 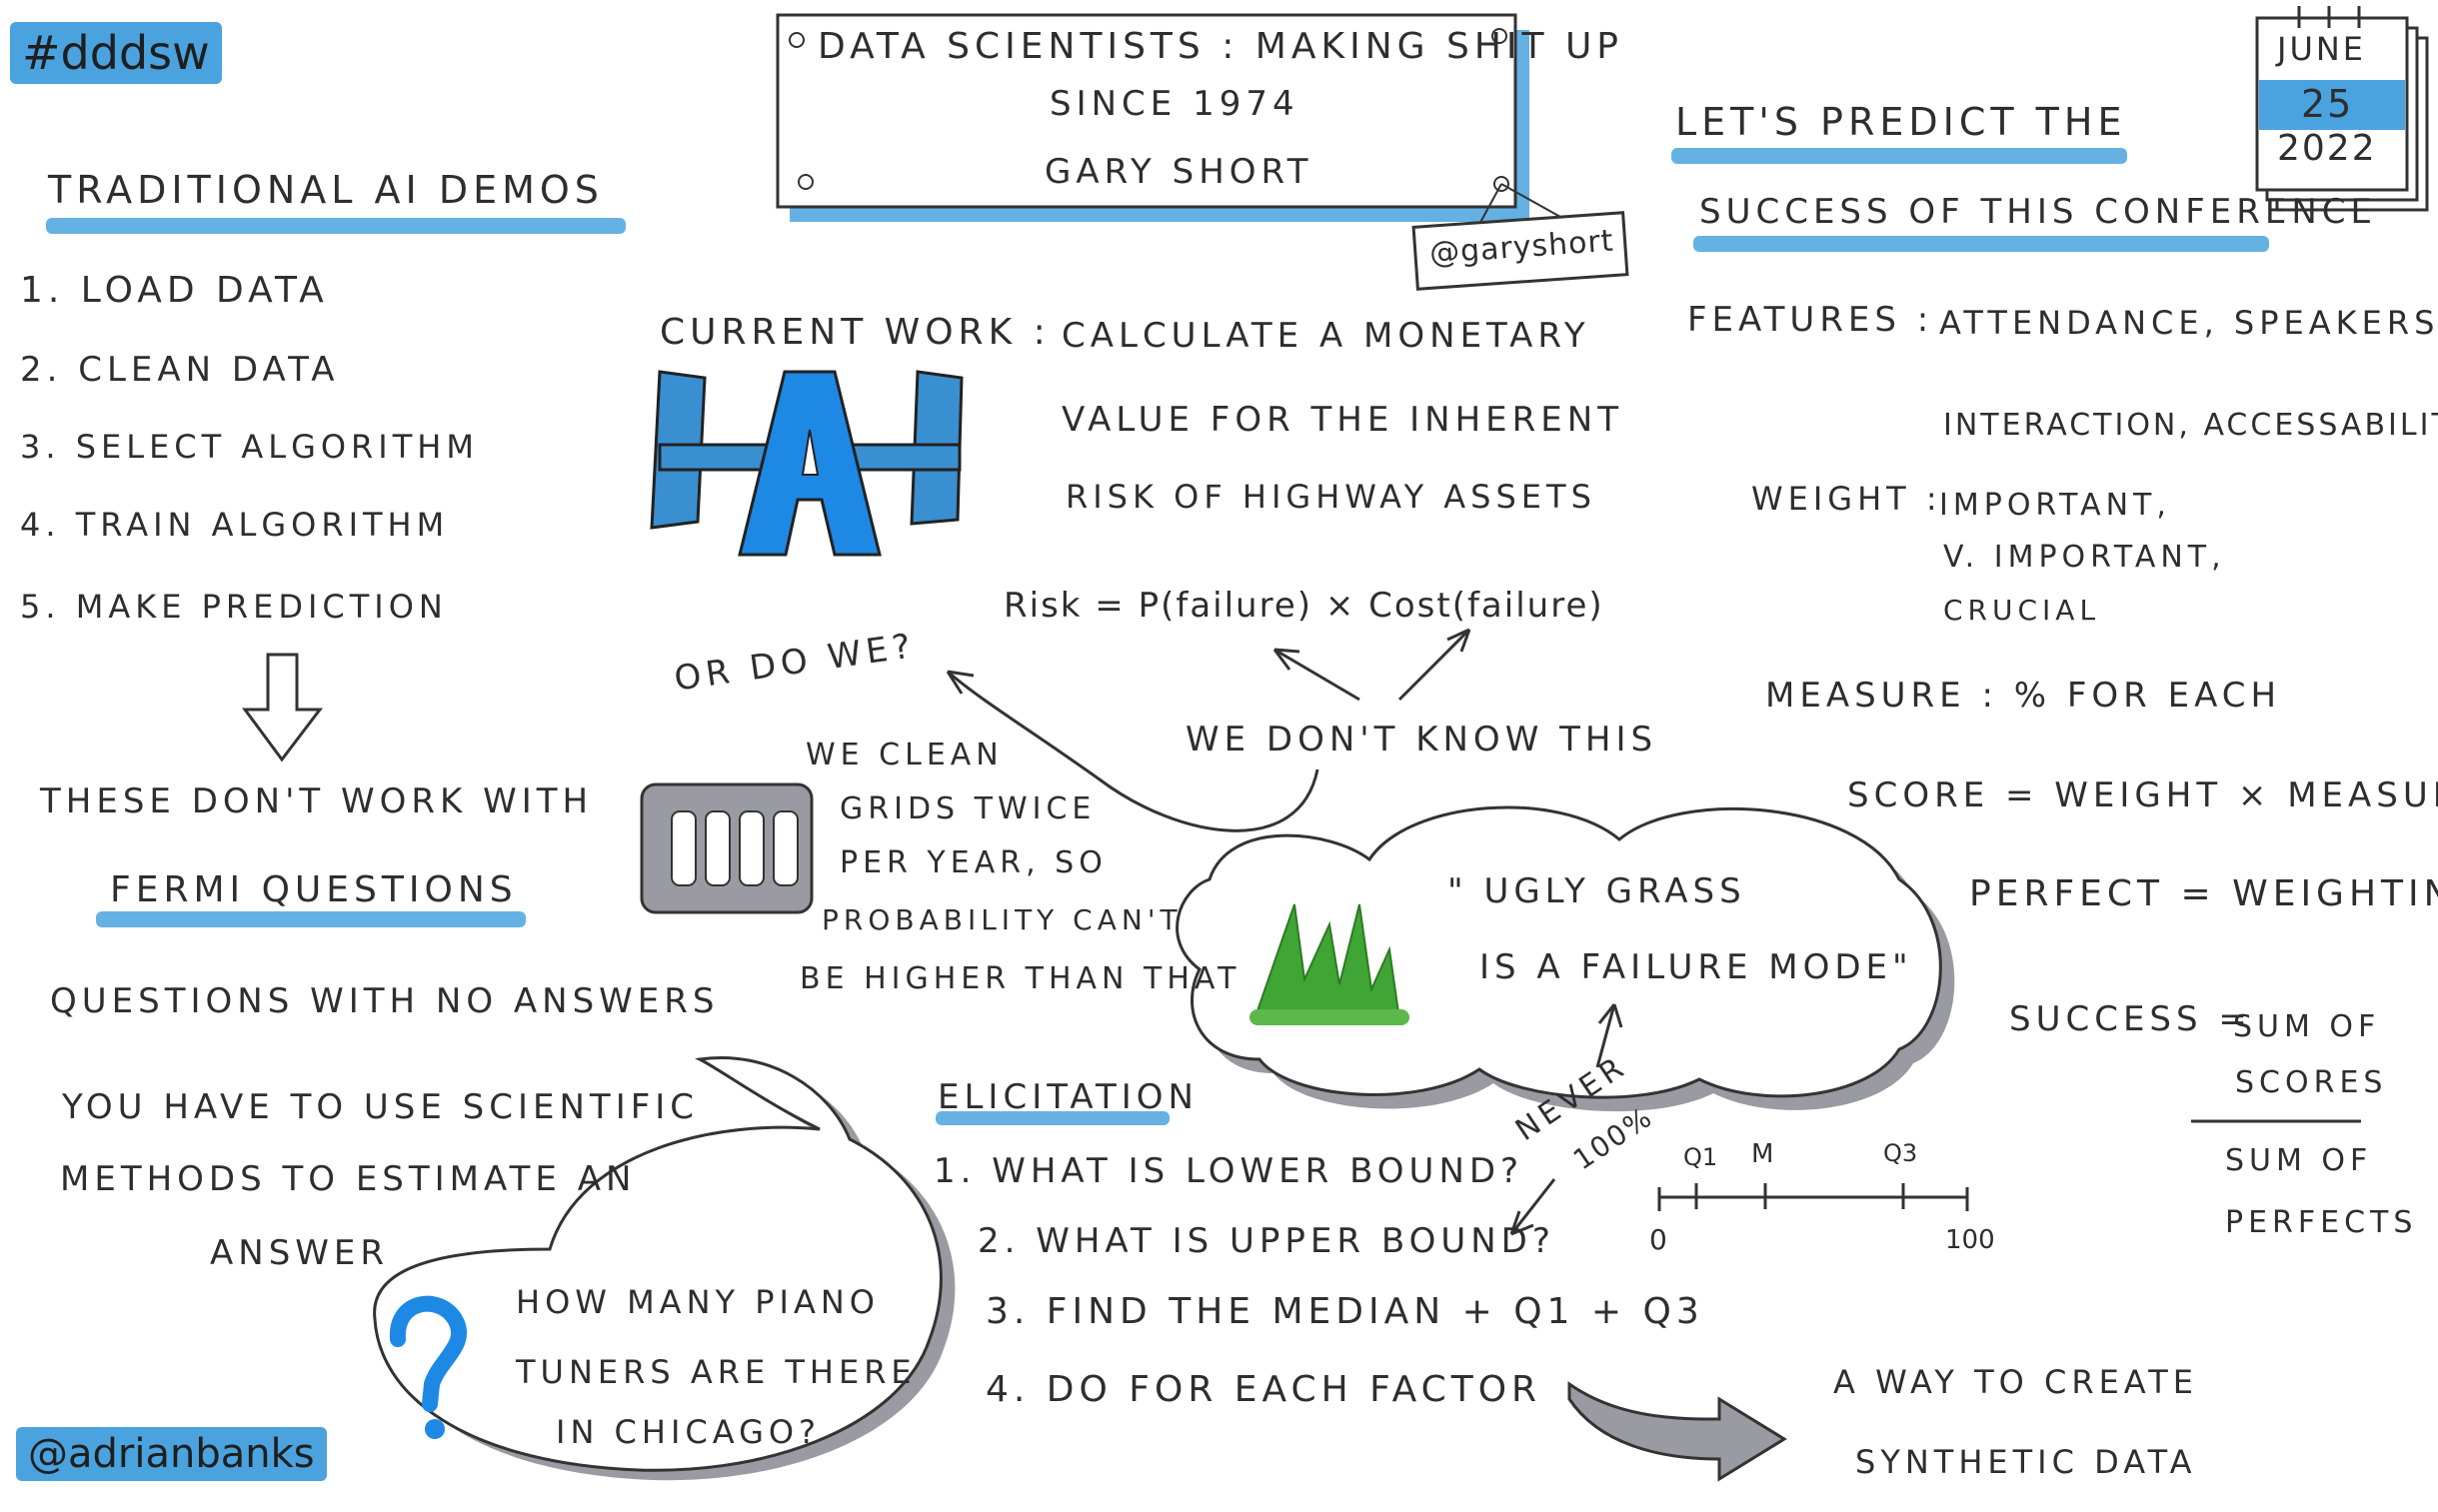 What do you see at coordinates (249, 447) in the screenshot?
I see `step-select: 3. Select Algorithm` at bounding box center [249, 447].